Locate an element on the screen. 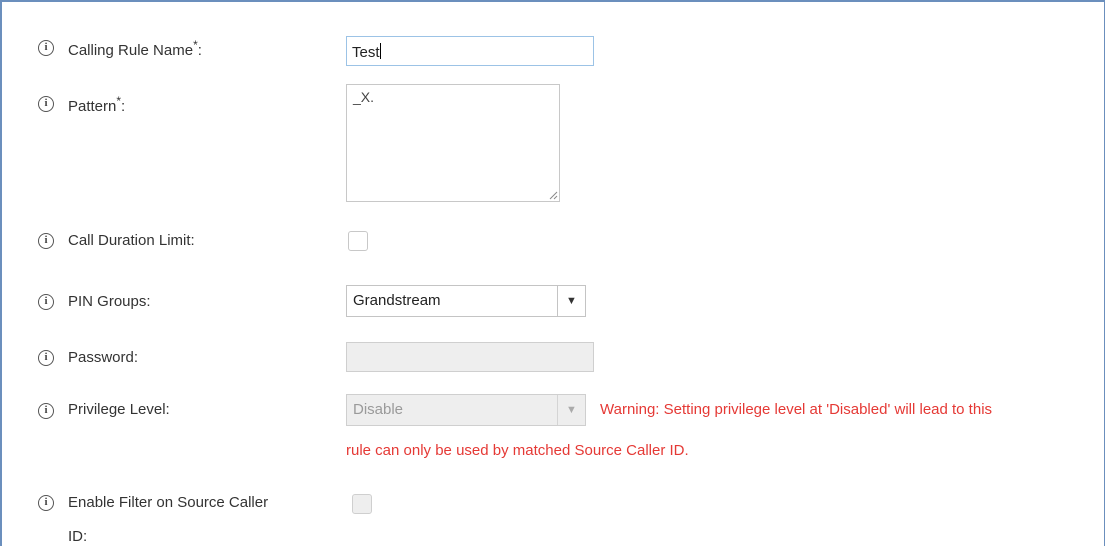  pin-groups-select: Grandstream ▼ is located at coordinates (466, 301).